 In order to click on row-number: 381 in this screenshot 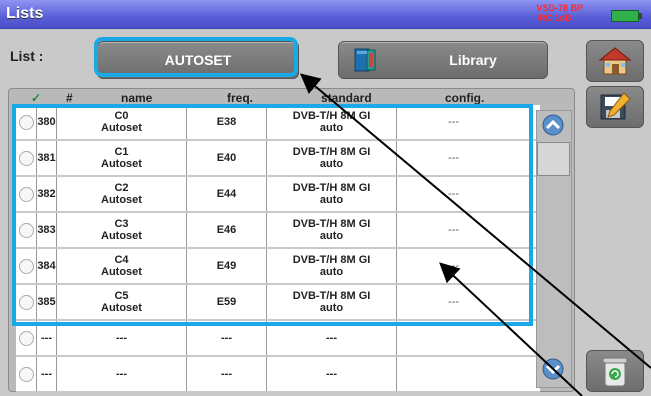, I will do `click(47, 158)`.